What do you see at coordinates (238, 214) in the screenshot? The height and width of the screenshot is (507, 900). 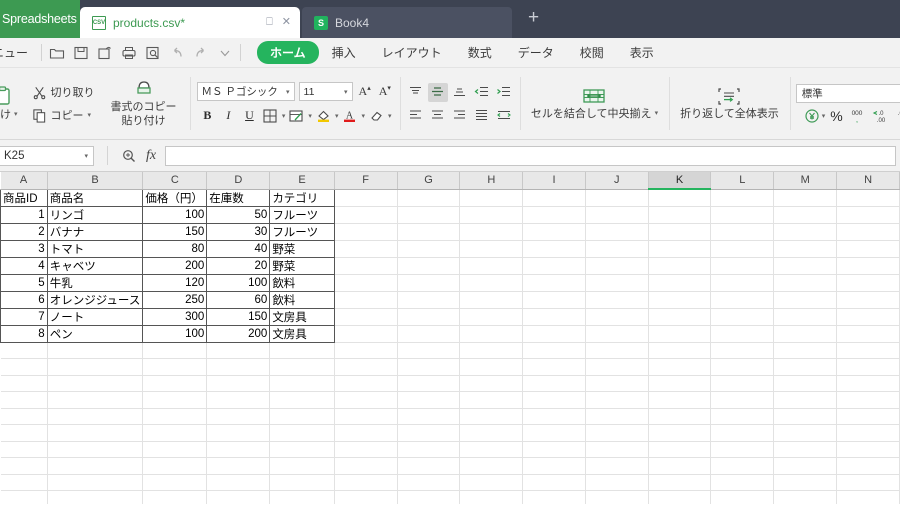 I see `data-cell: 50` at bounding box center [238, 214].